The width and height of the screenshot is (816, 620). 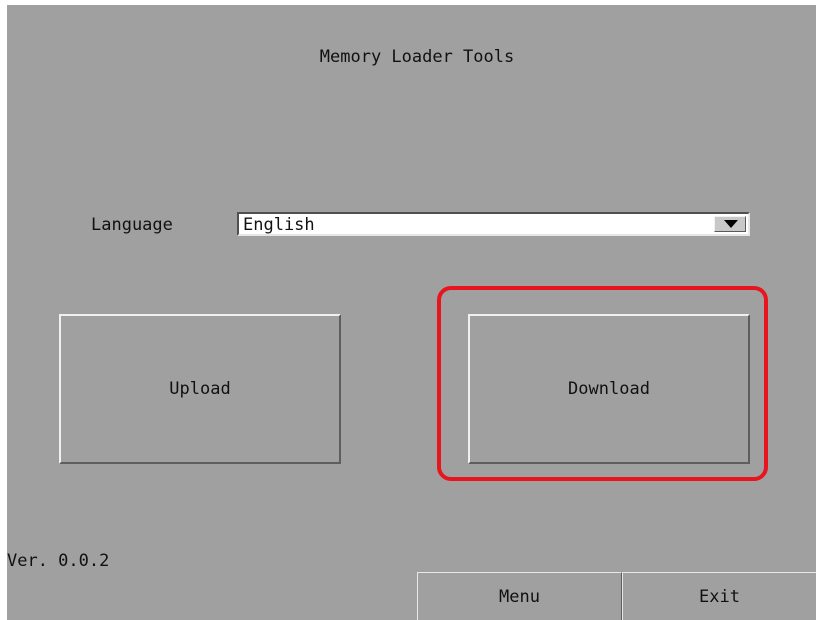 I want to click on menu-button: Menu, so click(x=519, y=596).